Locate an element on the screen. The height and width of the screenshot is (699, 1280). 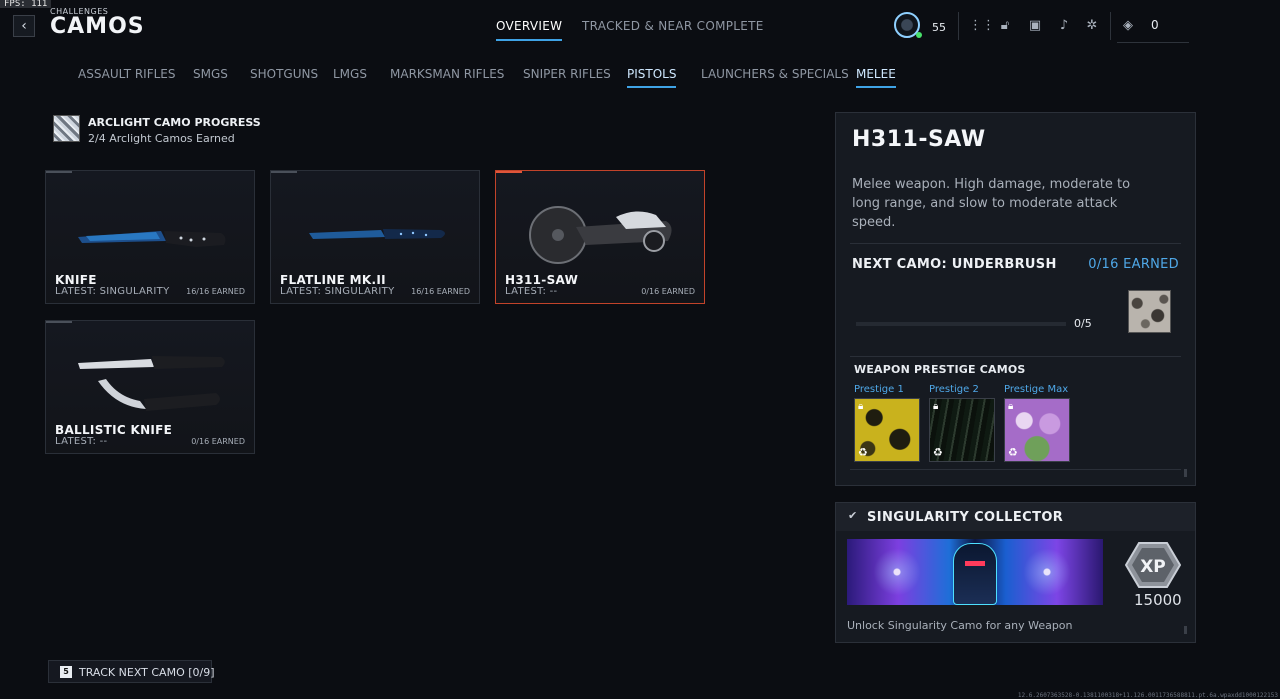
bell-icon: ♪ is located at coordinates (1064, 26).